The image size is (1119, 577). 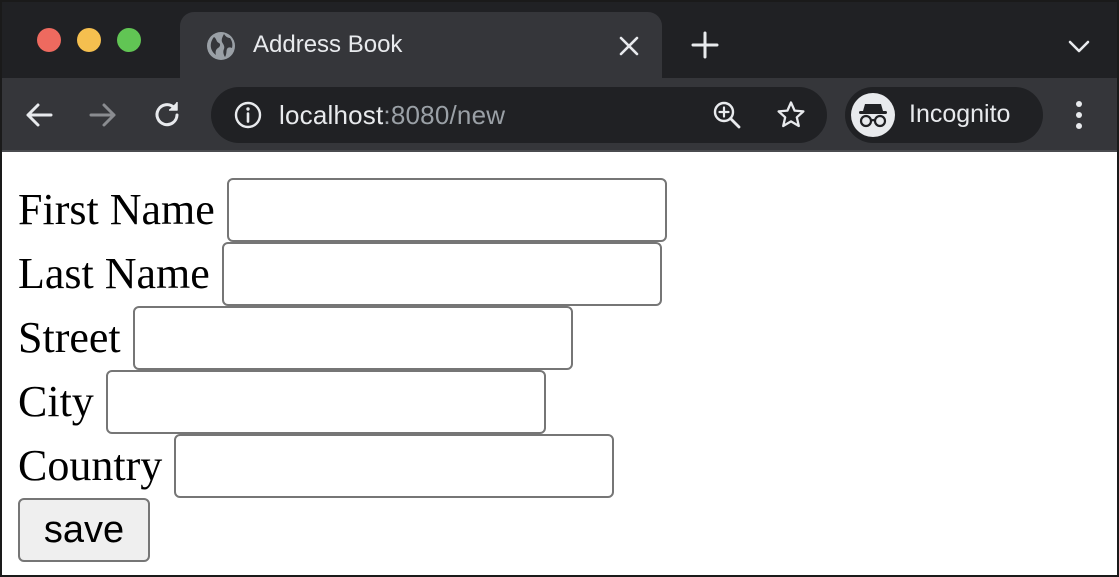 What do you see at coordinates (519, 115) in the screenshot?
I see `address-bar: localhost:8080/new` at bounding box center [519, 115].